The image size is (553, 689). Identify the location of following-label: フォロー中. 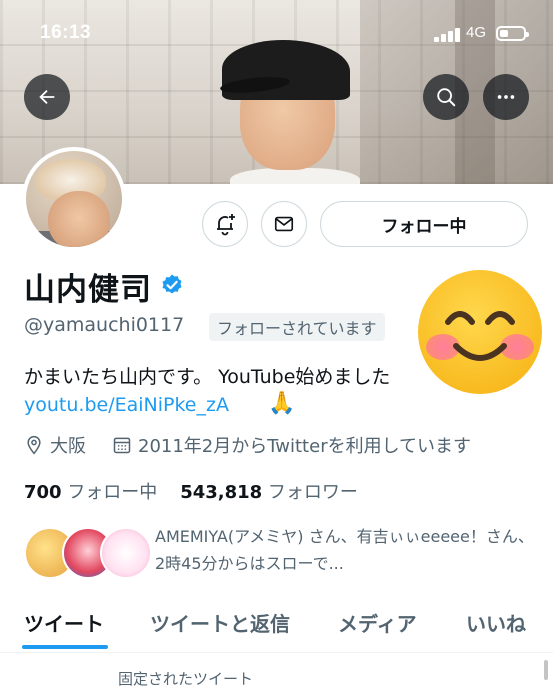
(112, 492).